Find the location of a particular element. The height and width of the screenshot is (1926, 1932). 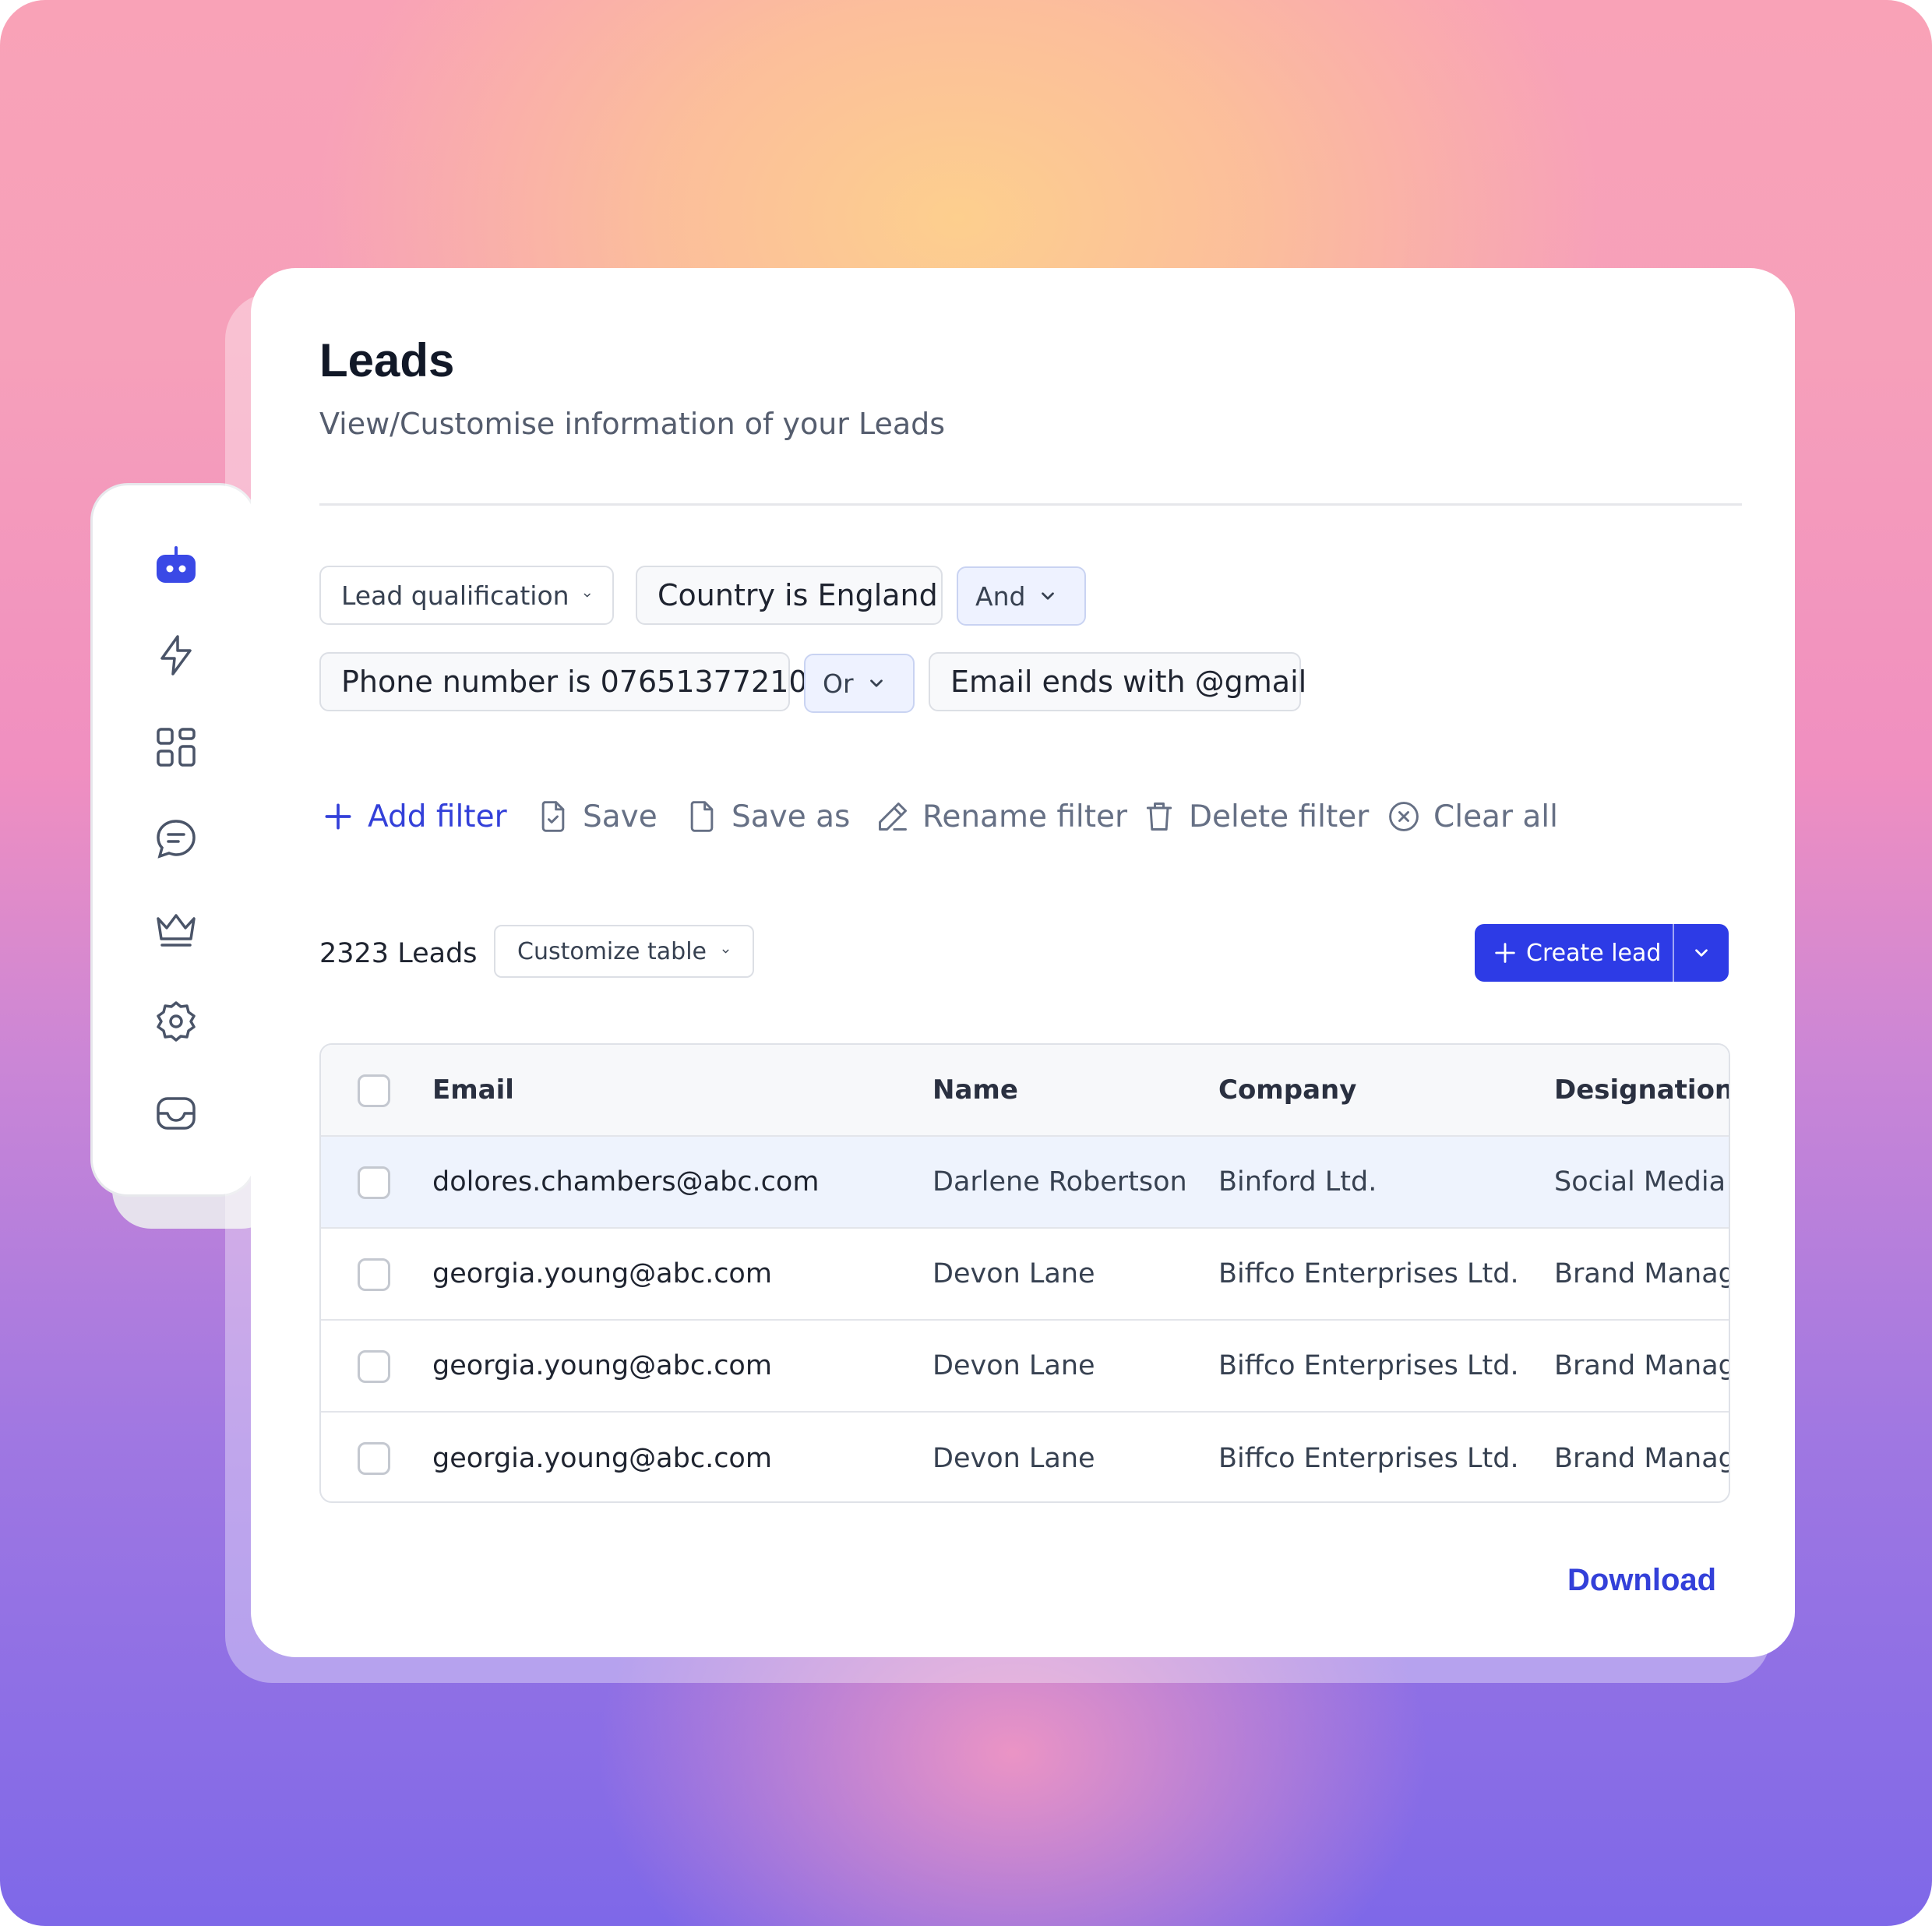

chat-icon is located at coordinates (176, 839).